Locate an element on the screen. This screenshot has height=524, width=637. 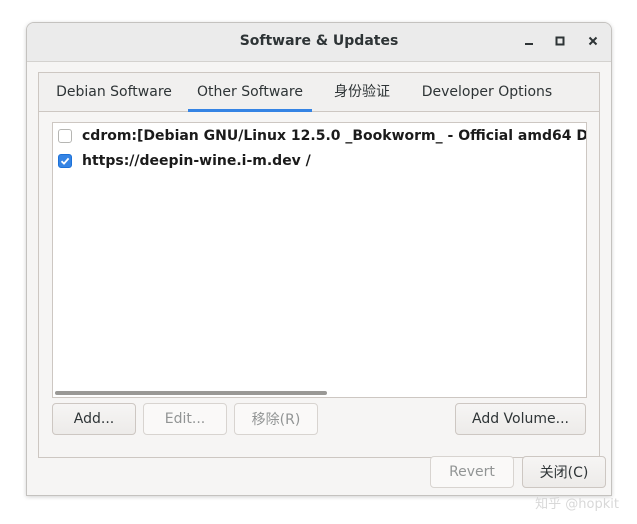
close-icon is located at coordinates (593, 42).